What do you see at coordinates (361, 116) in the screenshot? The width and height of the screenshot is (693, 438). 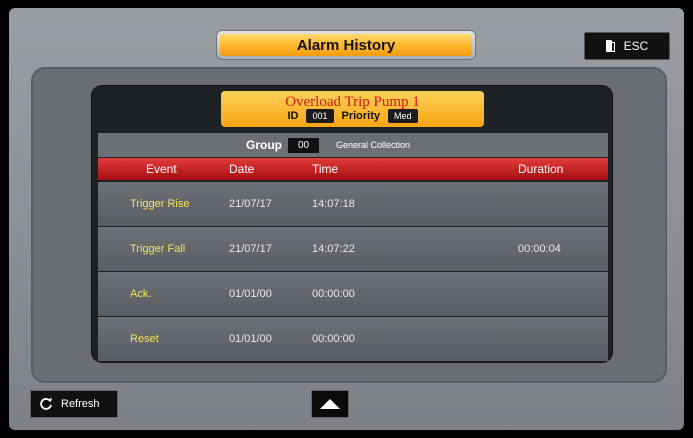 I see `priority-label: Priority` at bounding box center [361, 116].